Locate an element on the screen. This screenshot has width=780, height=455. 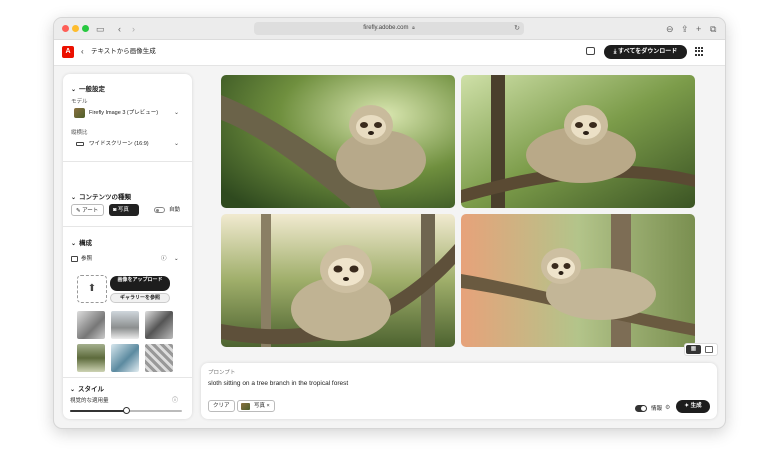
visual-intensity-label: 視覚的な適用量 is located at coordinates (89, 401).